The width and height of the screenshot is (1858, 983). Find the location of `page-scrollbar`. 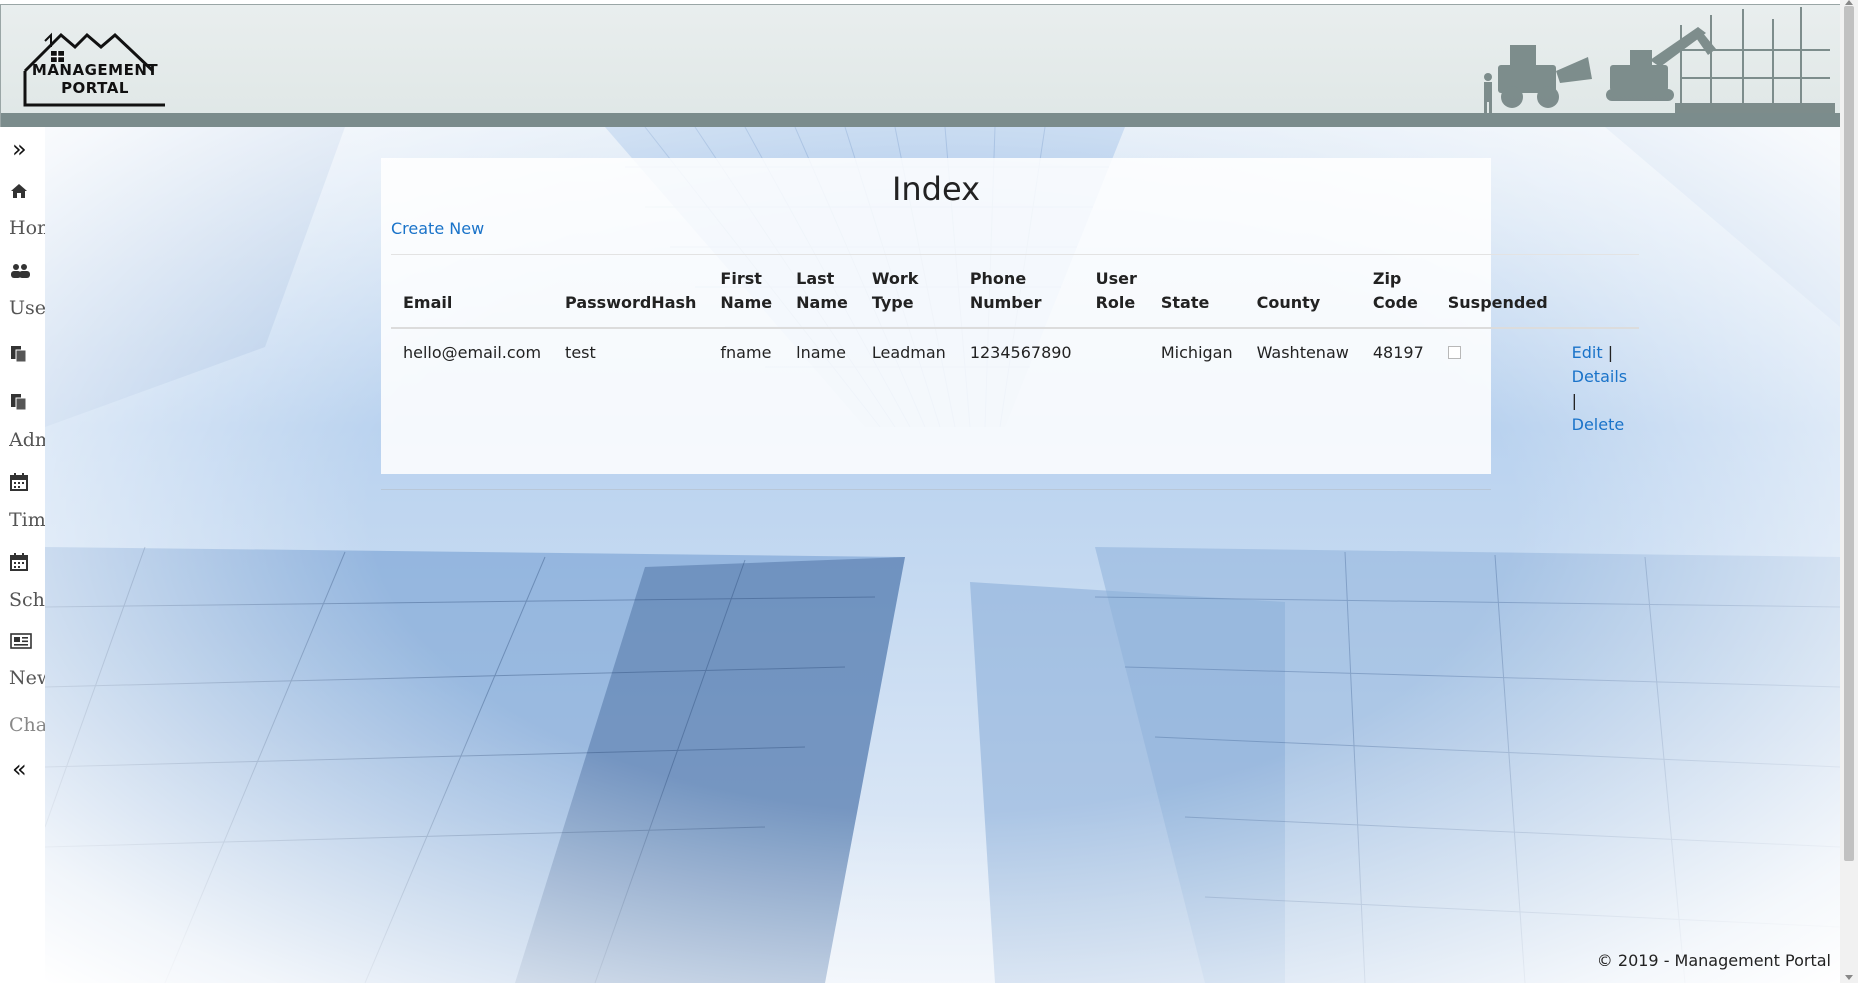

page-scrollbar is located at coordinates (1849, 491).